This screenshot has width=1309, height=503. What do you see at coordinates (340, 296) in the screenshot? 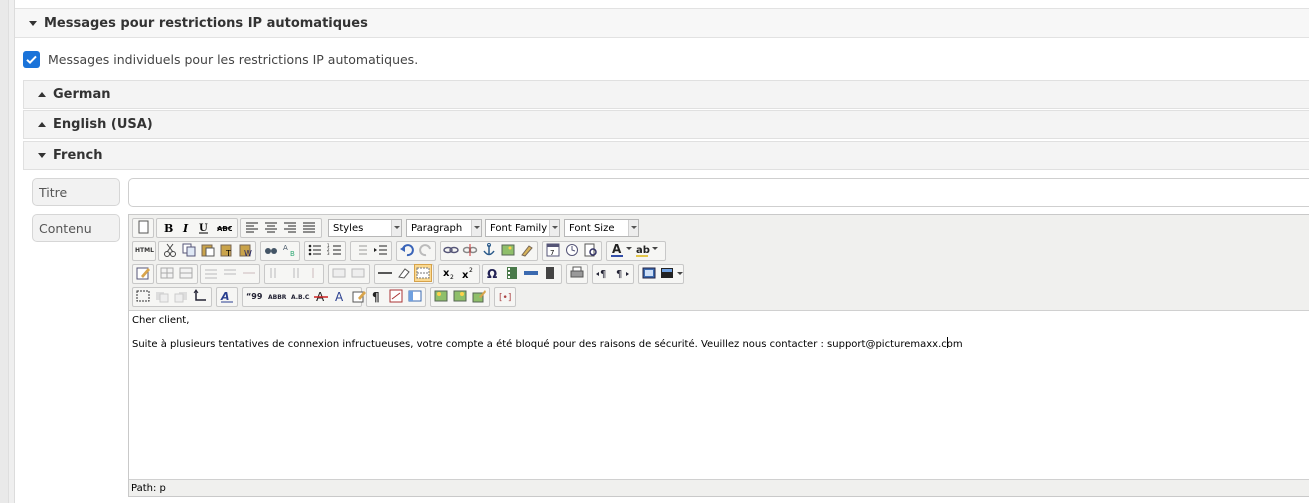
I see `insertion-icon: A` at bounding box center [340, 296].